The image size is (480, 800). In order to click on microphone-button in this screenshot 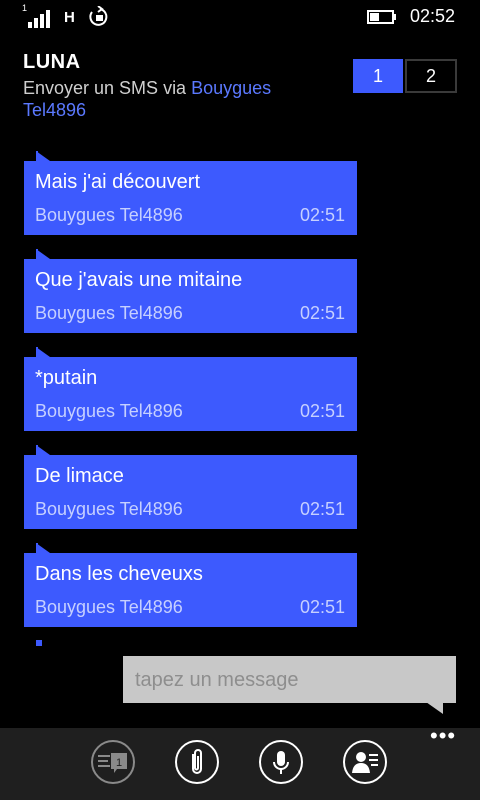, I will do `click(281, 762)`.